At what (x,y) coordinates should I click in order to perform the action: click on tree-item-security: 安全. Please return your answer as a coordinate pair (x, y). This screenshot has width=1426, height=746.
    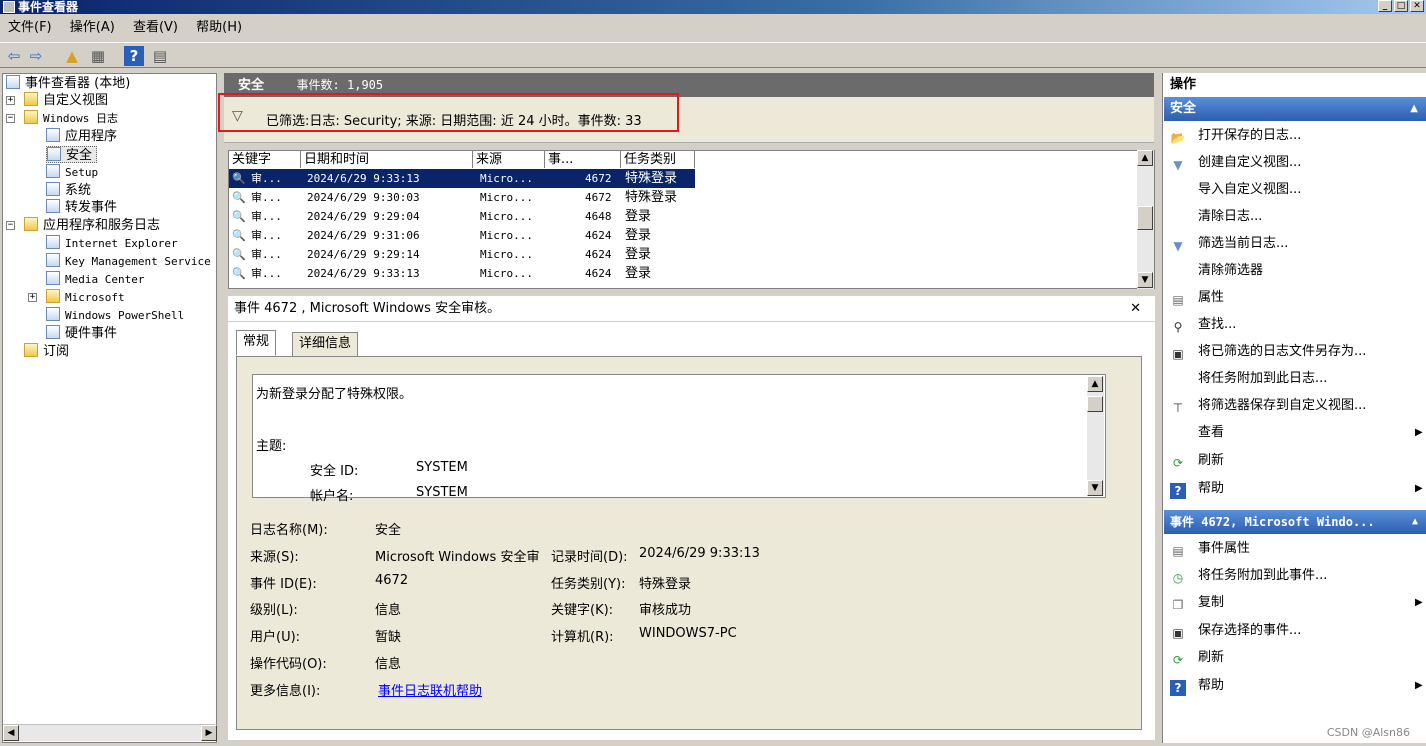
    Looking at the image, I should click on (72, 154).